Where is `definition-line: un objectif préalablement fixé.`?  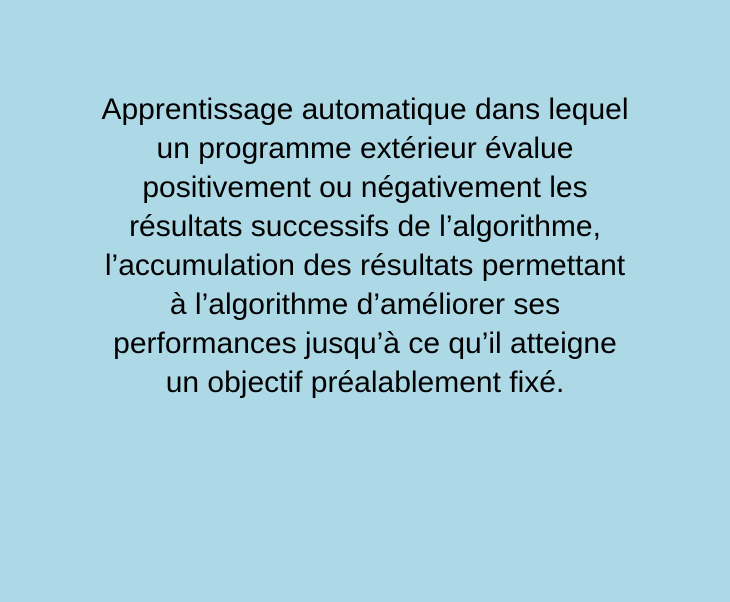 definition-line: un objectif préalablement fixé. is located at coordinates (365, 382).